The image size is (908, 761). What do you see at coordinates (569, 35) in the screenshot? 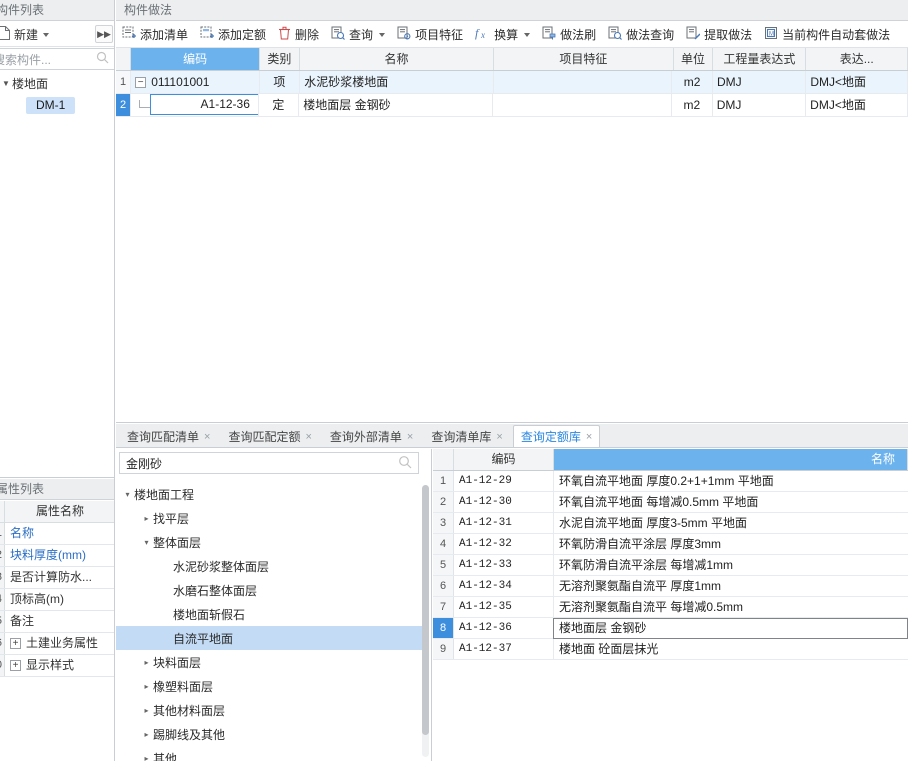
I see `toolbar-button-method-brush: 做法刷` at bounding box center [569, 35].